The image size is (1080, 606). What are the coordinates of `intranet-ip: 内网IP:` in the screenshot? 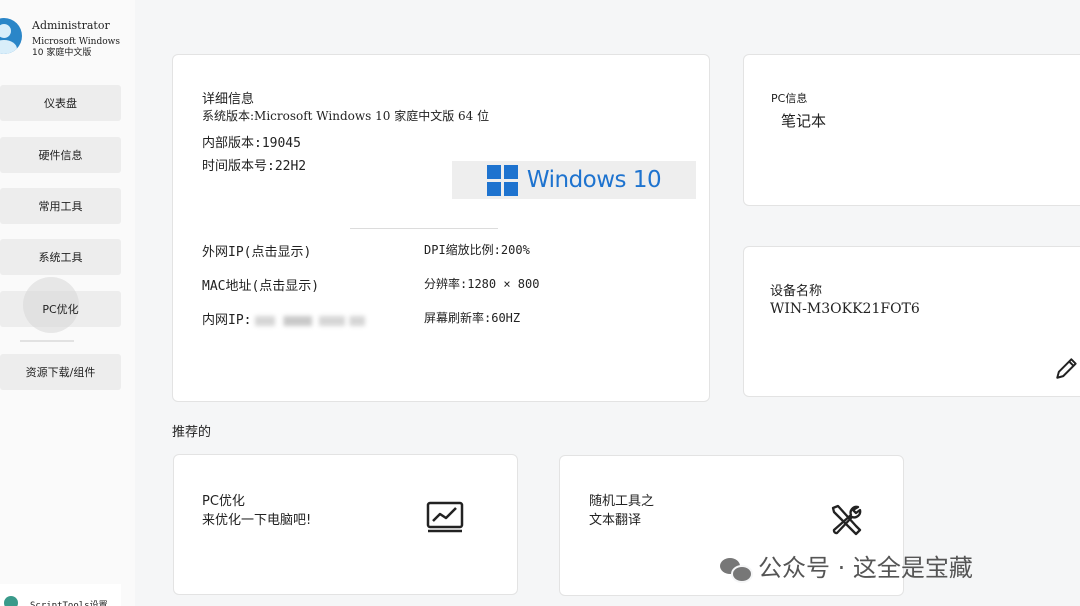 It's located at (284, 318).